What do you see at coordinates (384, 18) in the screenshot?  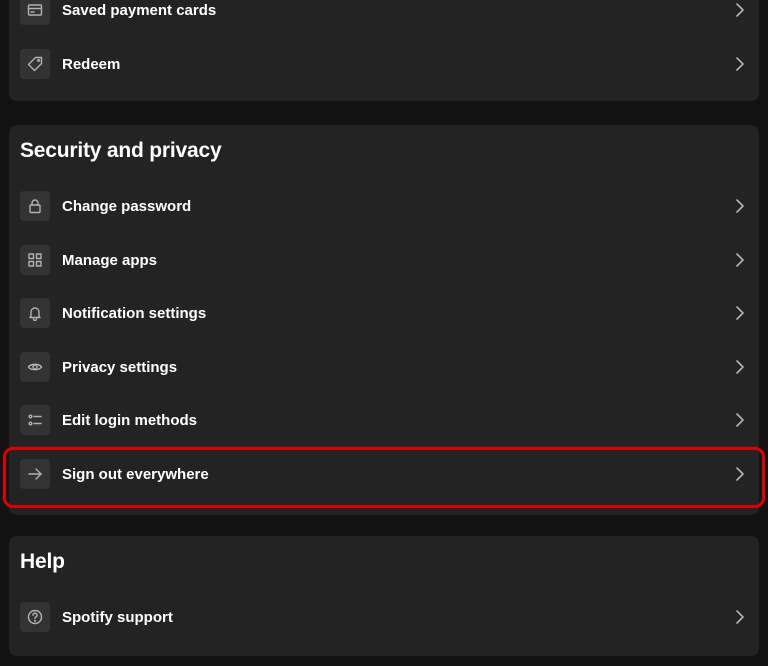 I see `saved-payment-cards-row: Saved payment cards` at bounding box center [384, 18].